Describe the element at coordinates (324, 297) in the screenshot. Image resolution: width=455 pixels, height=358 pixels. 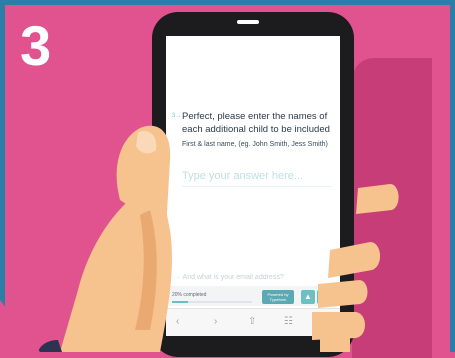
I see `chevron-down-icon: ▼` at that location.